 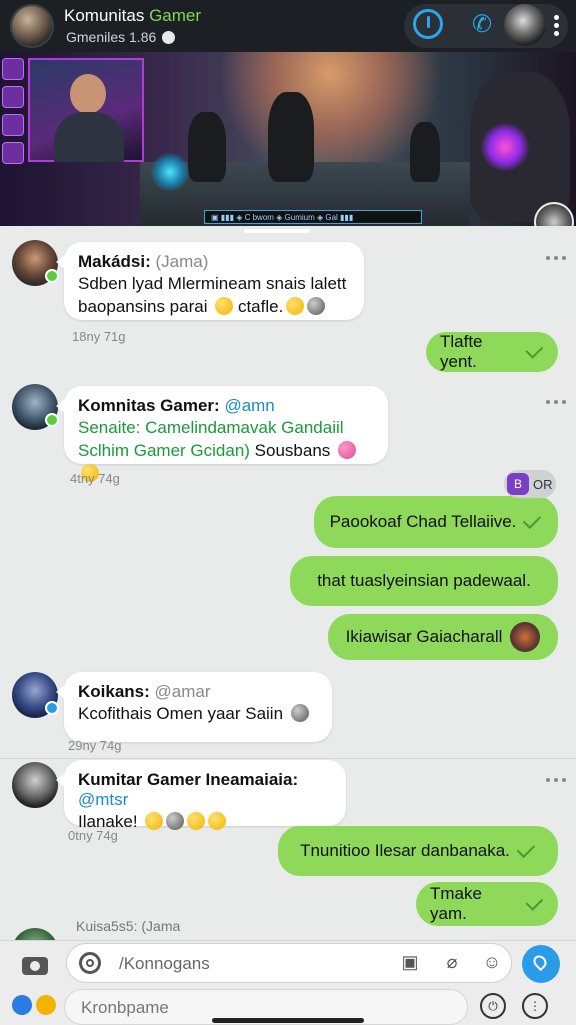 I want to click on app-icon, so click(x=22, y=1005).